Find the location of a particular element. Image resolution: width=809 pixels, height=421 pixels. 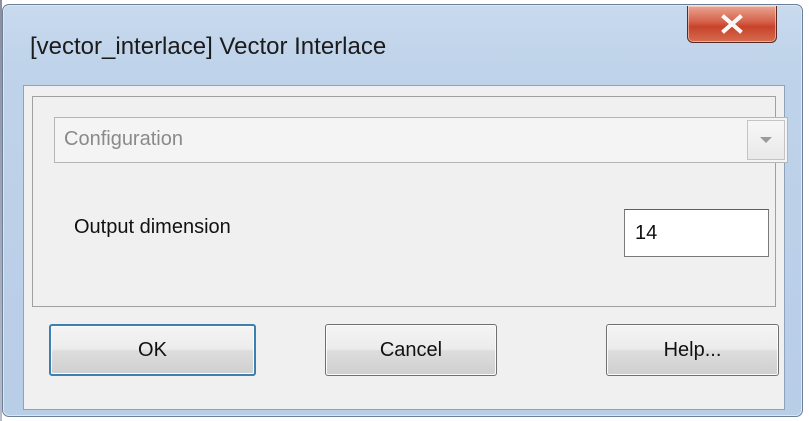

chevron-down-icon is located at coordinates (766, 140).